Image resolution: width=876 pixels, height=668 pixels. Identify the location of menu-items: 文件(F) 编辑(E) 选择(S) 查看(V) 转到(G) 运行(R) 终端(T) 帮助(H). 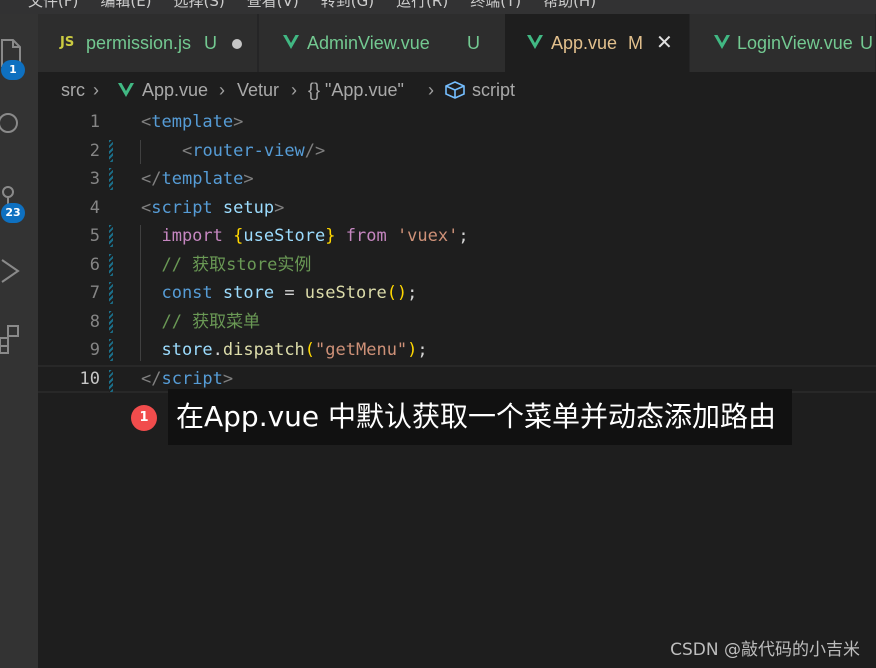
(323, 5).